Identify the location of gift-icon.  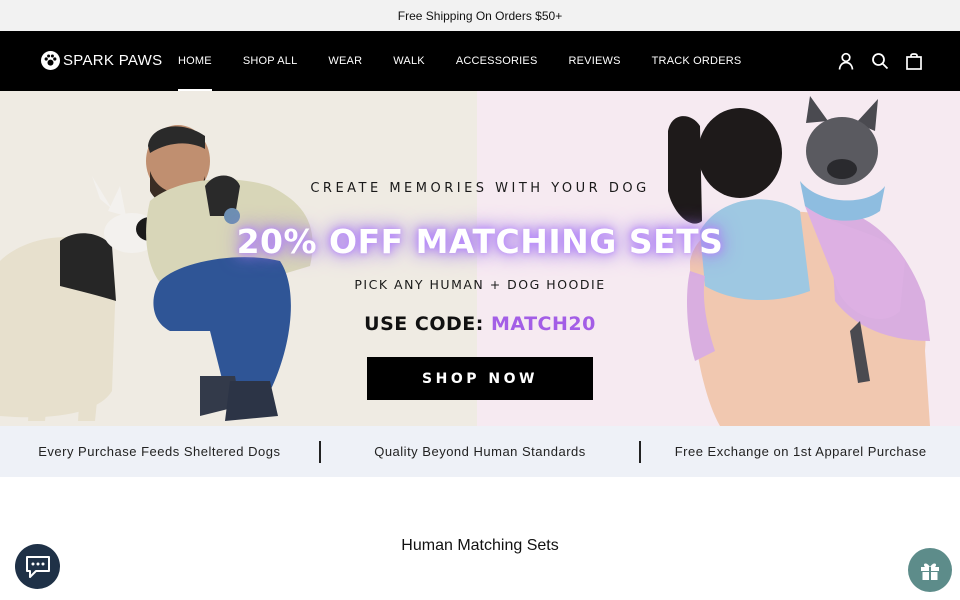
(930, 571).